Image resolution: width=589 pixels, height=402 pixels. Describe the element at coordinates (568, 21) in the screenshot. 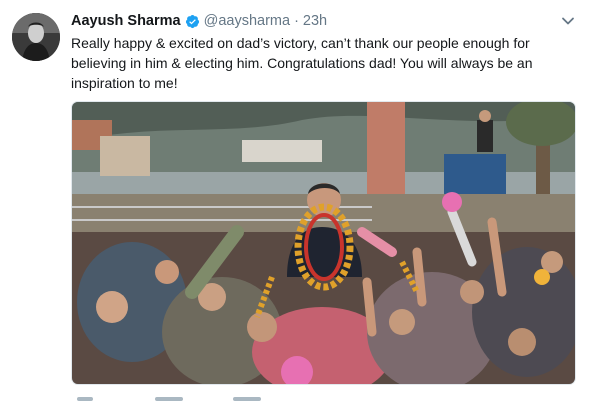

I see `chevron-down-icon` at that location.